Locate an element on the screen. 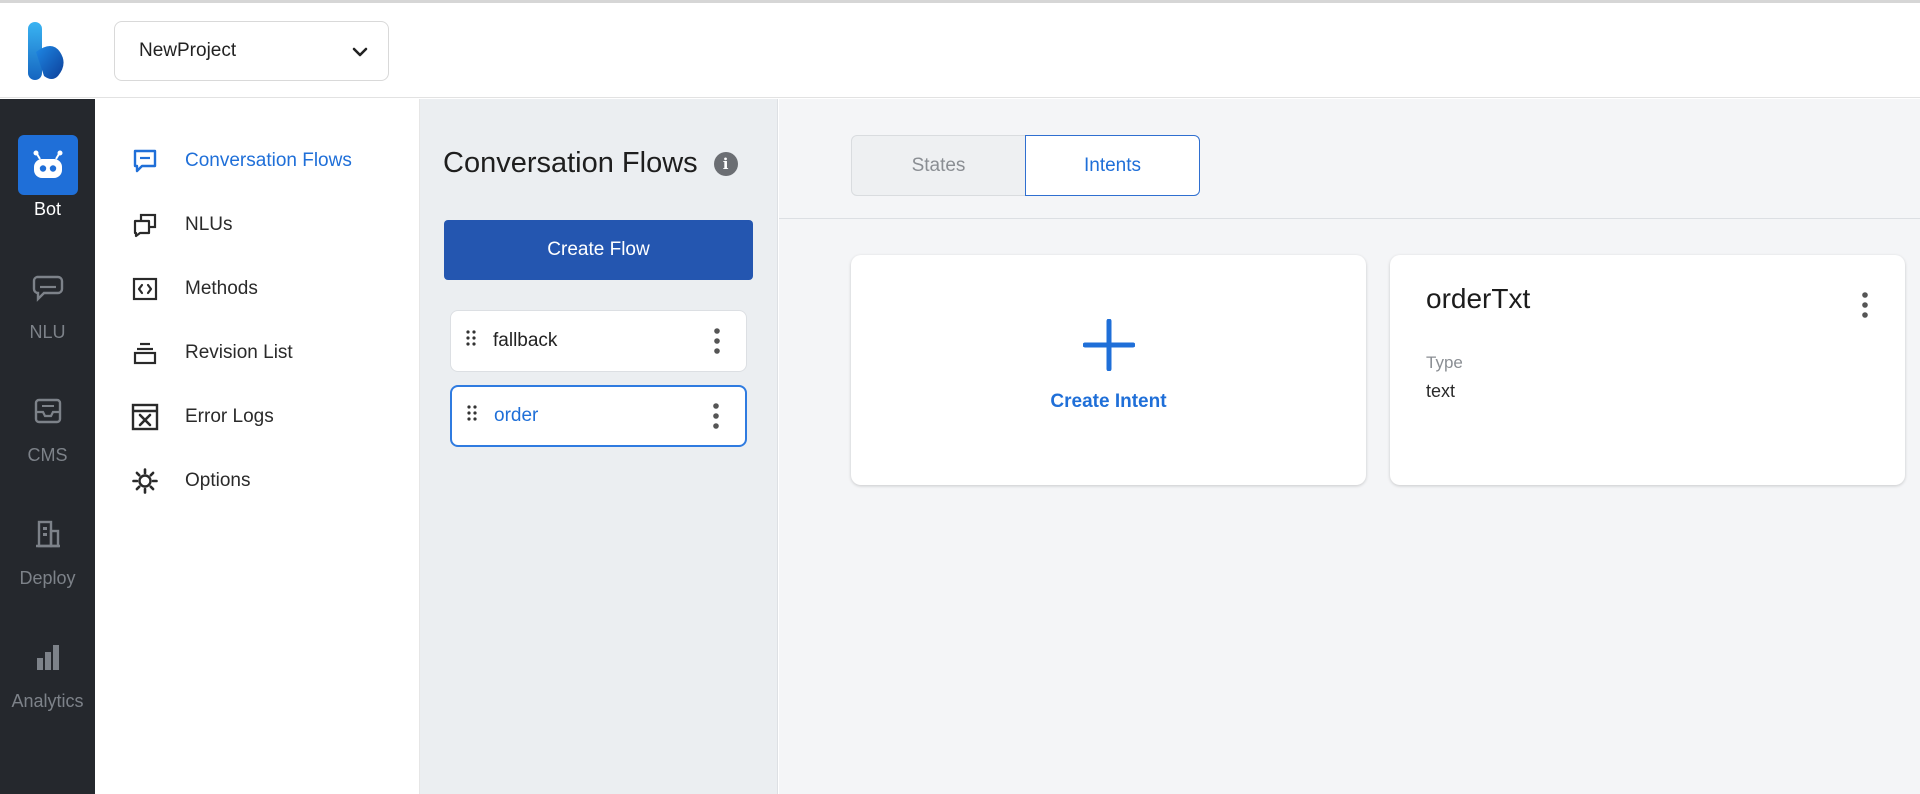 This screenshot has width=1920, height=794. chevron-down-icon is located at coordinates (360, 52).